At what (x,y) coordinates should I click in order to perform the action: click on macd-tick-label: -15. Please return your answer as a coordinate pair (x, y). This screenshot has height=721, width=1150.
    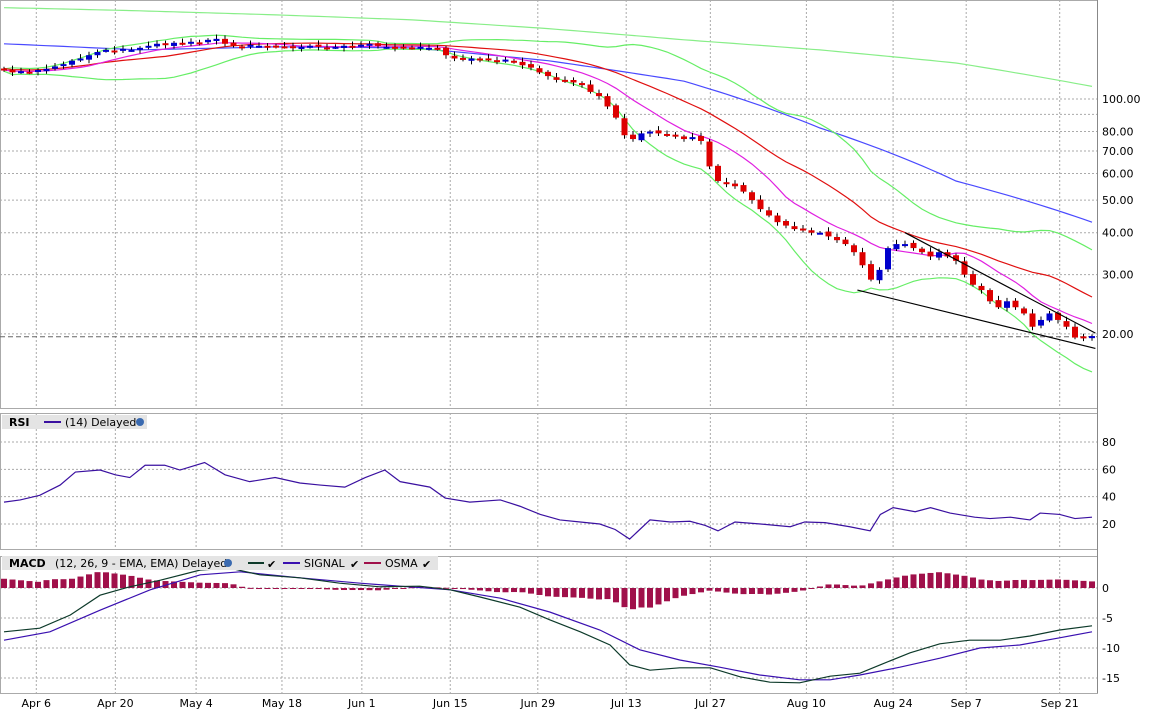
    Looking at the image, I should click on (1111, 678).